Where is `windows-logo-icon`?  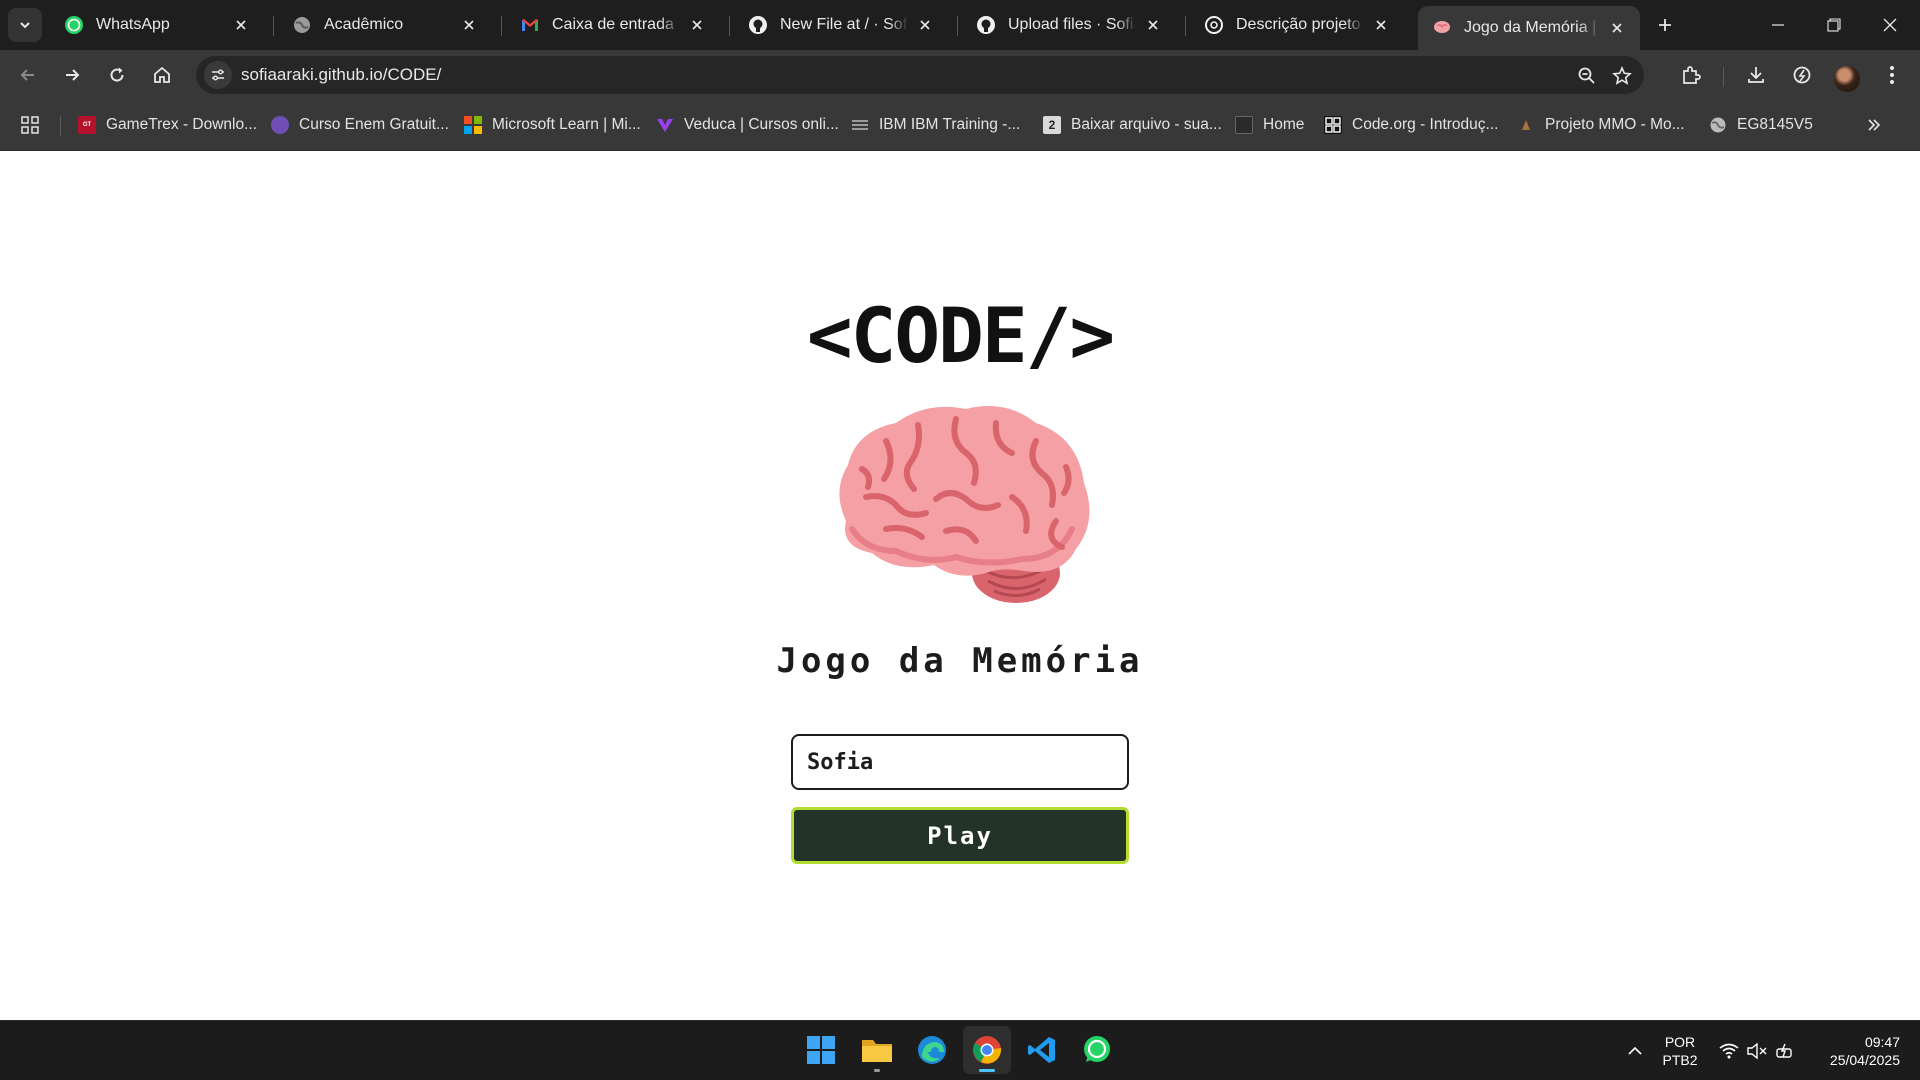 windows-logo-icon is located at coordinates (821, 1050).